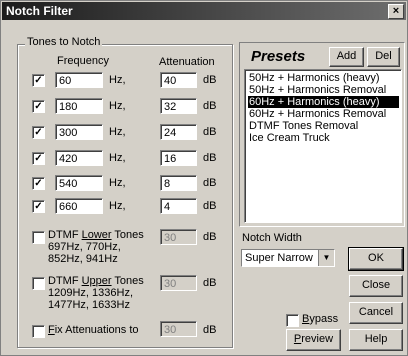 This screenshot has height=356, width=408. I want to click on dtmf-lower-checkbox, so click(38, 237).